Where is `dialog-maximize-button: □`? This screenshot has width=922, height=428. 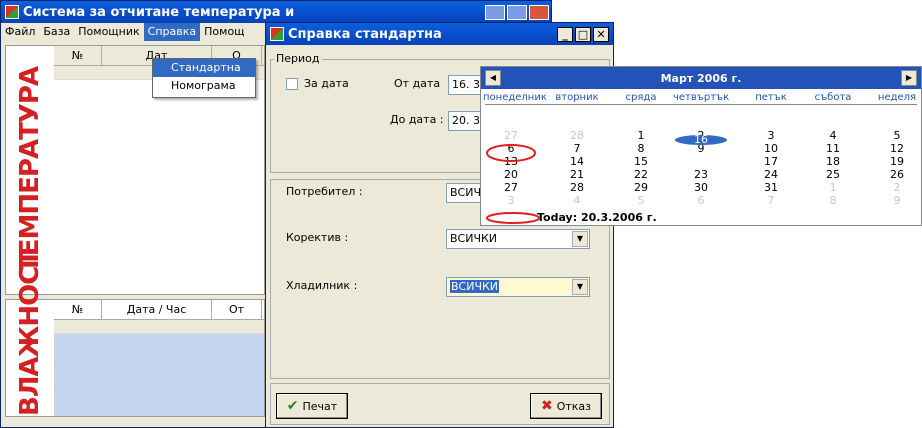 dialog-maximize-button: □ is located at coordinates (583, 34).